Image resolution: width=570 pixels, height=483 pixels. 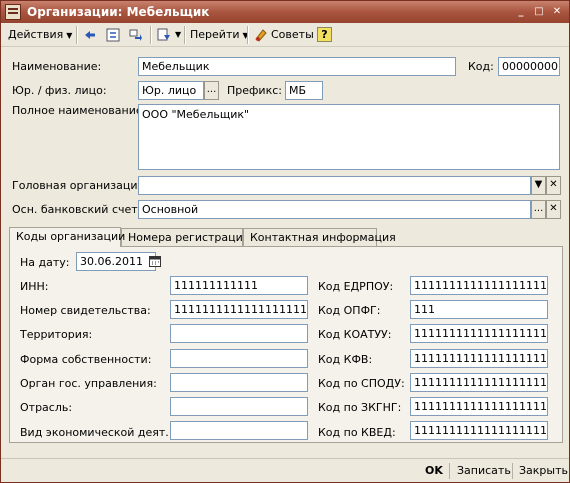 What do you see at coordinates (345, 359) in the screenshot?
I see `kfv-label: Код КФВ:` at bounding box center [345, 359].